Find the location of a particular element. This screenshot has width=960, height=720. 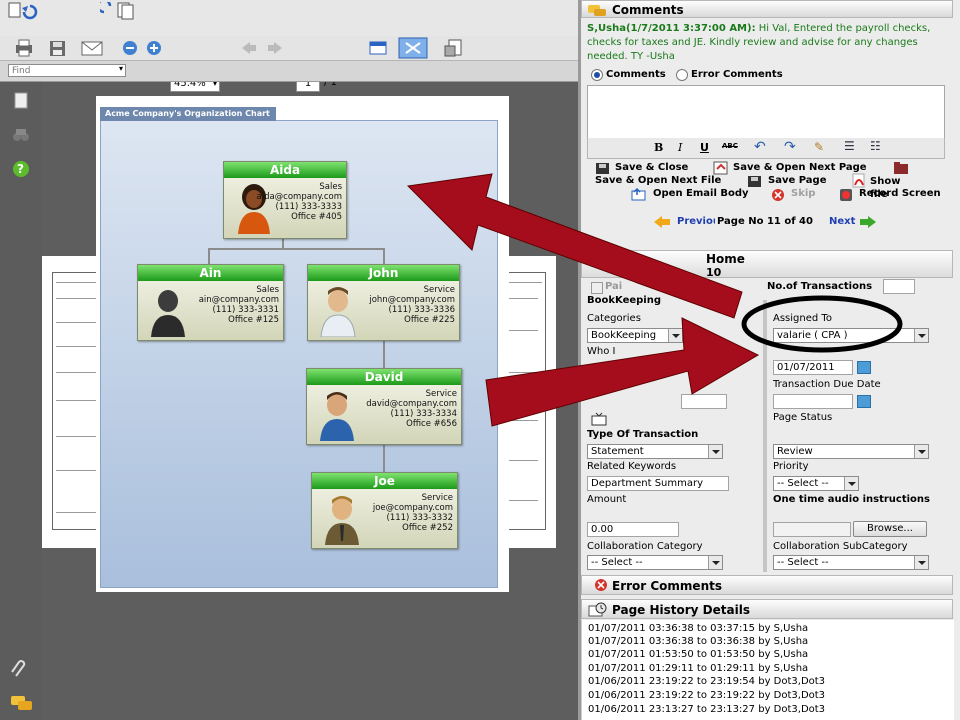

transaction-due-date-input is located at coordinates (813, 401).